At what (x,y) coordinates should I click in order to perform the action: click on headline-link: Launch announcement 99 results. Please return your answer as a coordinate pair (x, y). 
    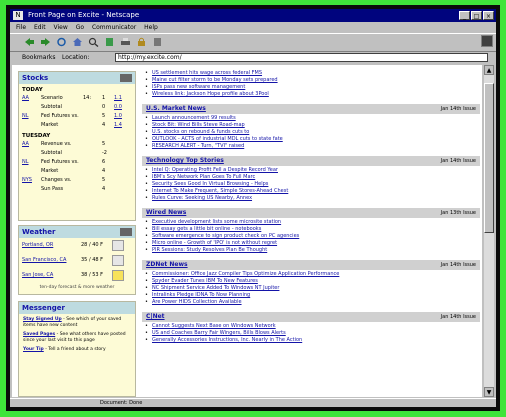
    Looking at the image, I should click on (311, 118).